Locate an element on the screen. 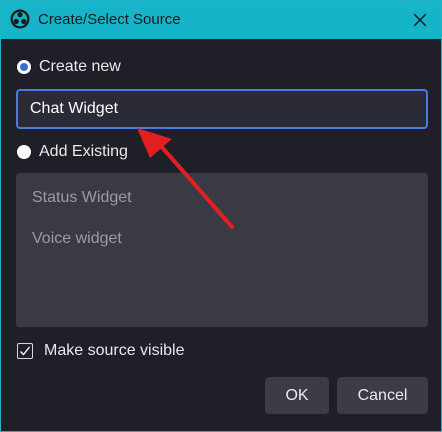 This screenshot has width=442, height=432. cancel-button: Cancel is located at coordinates (382, 395).